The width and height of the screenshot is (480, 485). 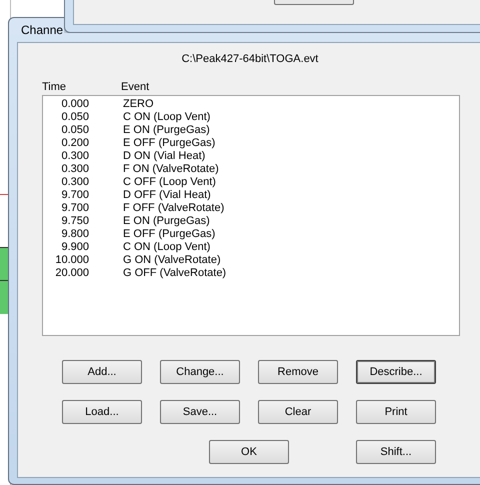 I want to click on time-cell: 9.750, so click(x=75, y=221).